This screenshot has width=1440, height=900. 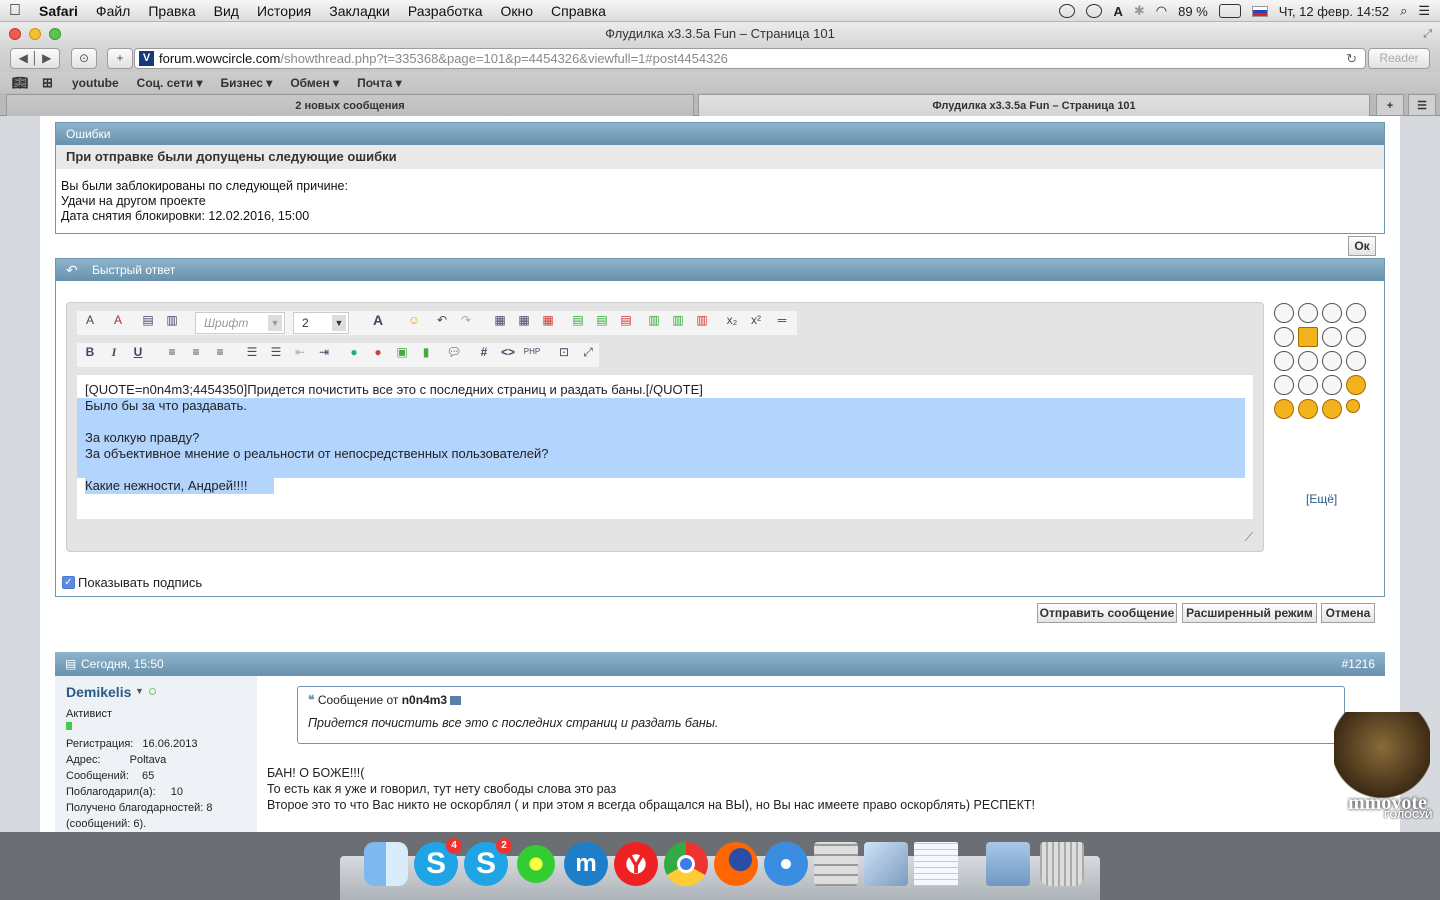 I want to click on tab-flood-page: Флудилка x3.3.5a Fun – Страница 101, so click(x=1034, y=105).